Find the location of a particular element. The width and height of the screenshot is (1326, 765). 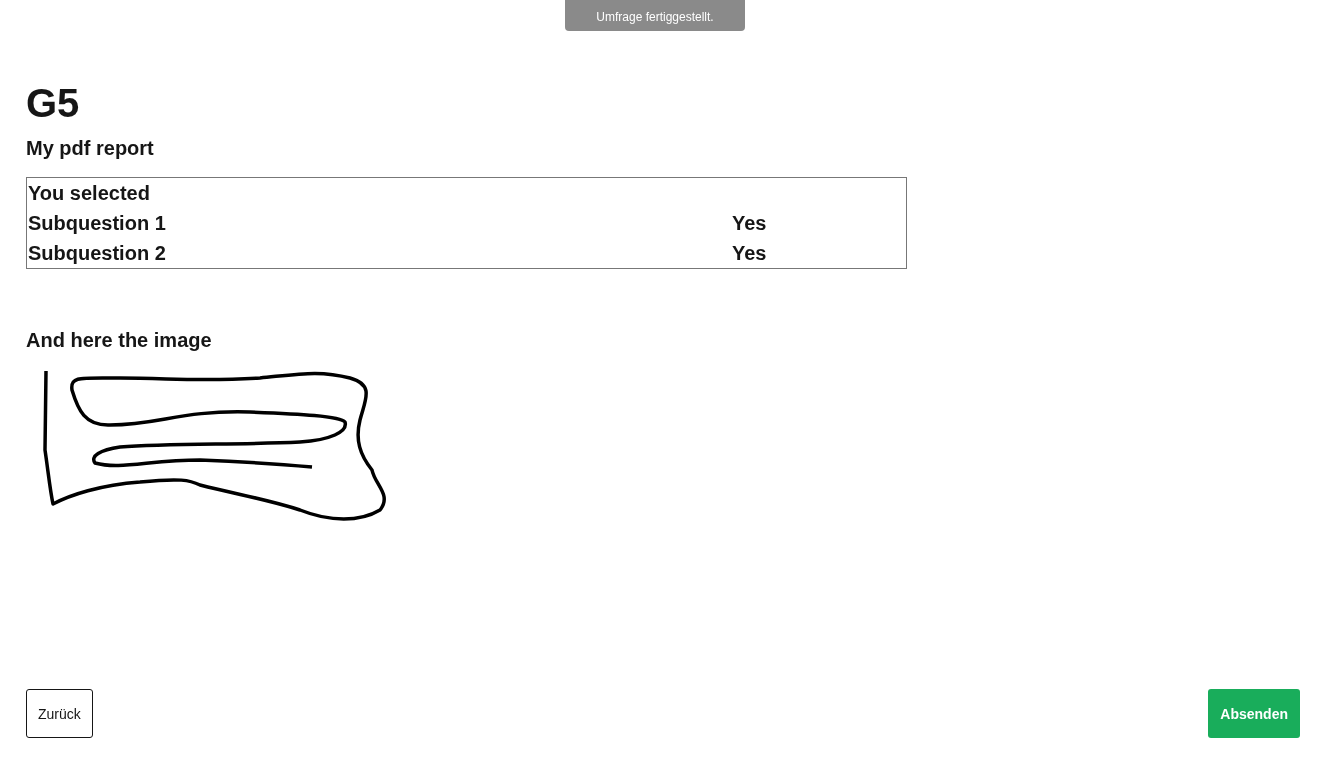

table-cell: Subquestion 1 is located at coordinates (378, 223).